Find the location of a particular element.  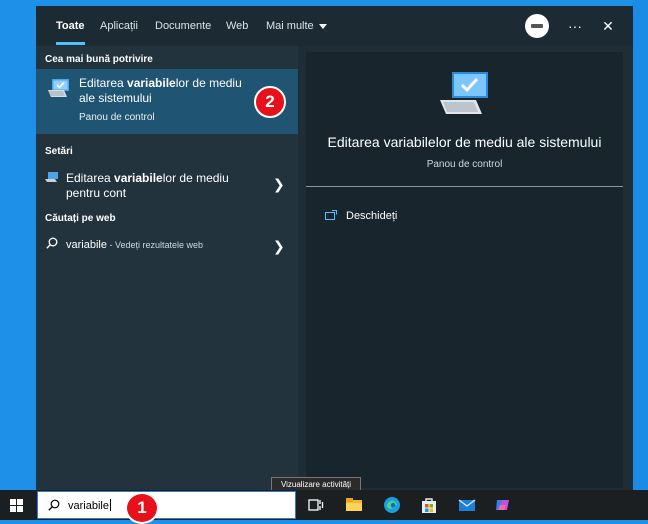

step-2-badge: 2 is located at coordinates (270, 102).